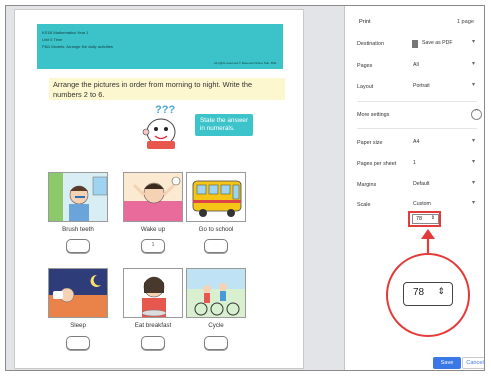 The height and width of the screenshot is (377, 491). Describe the element at coordinates (78, 197) in the screenshot. I see `picture-brush-teeth` at that location.